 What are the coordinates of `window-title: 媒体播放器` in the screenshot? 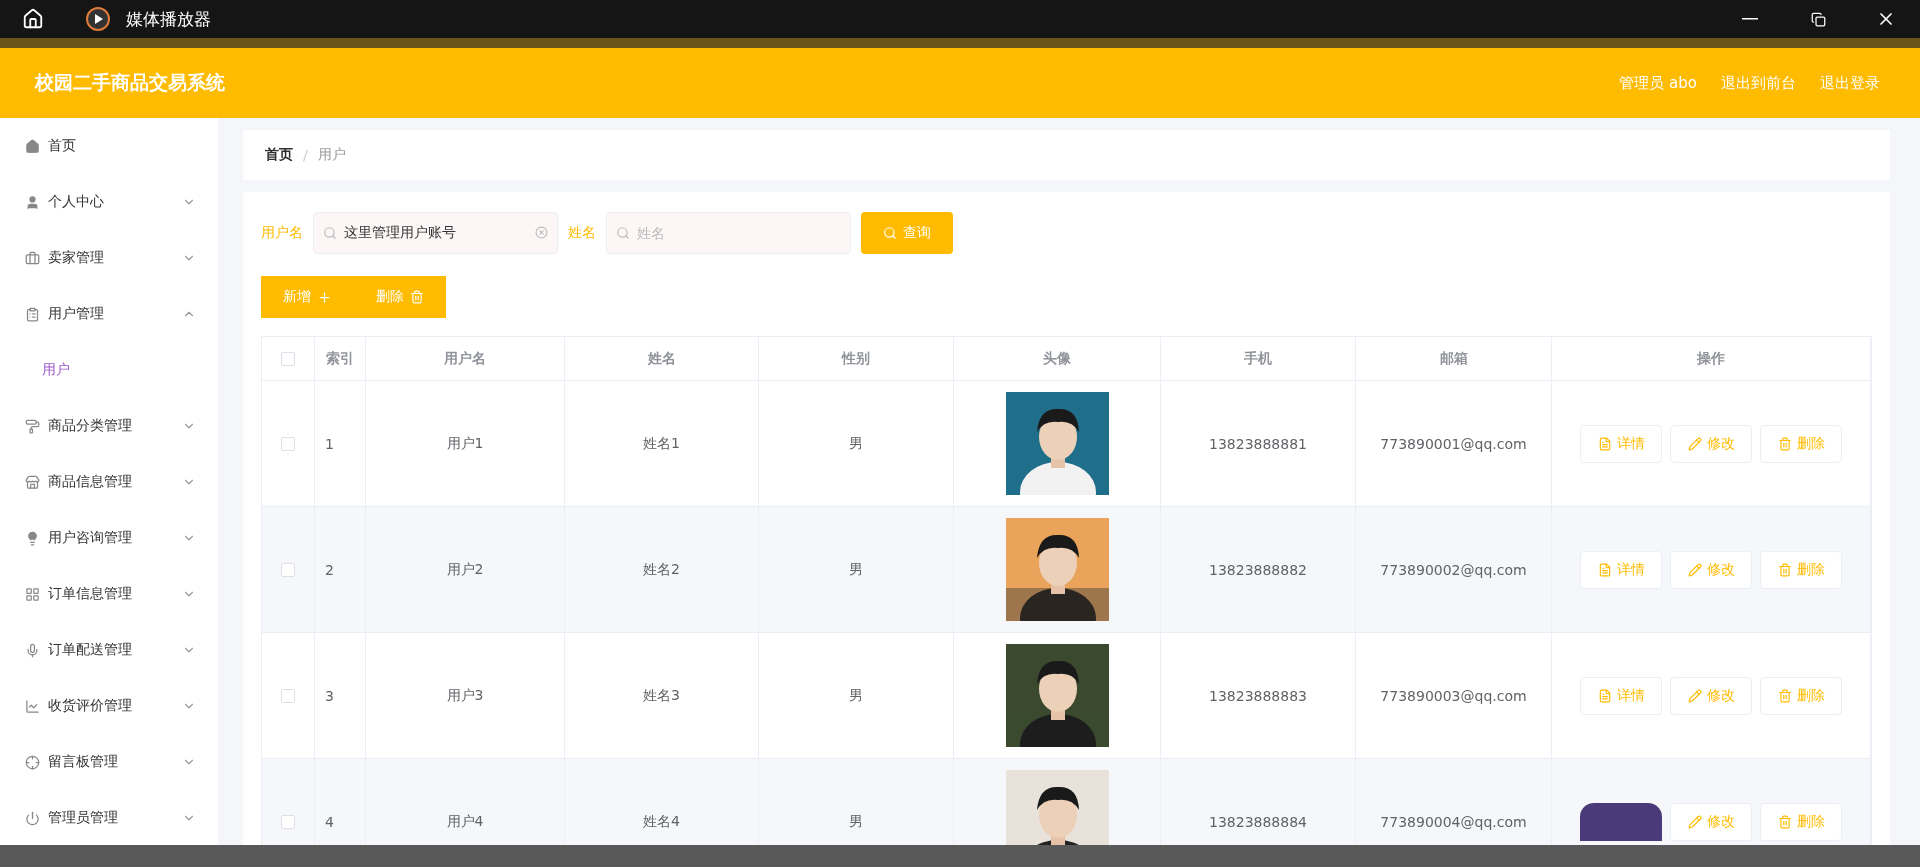 It's located at (168, 19).